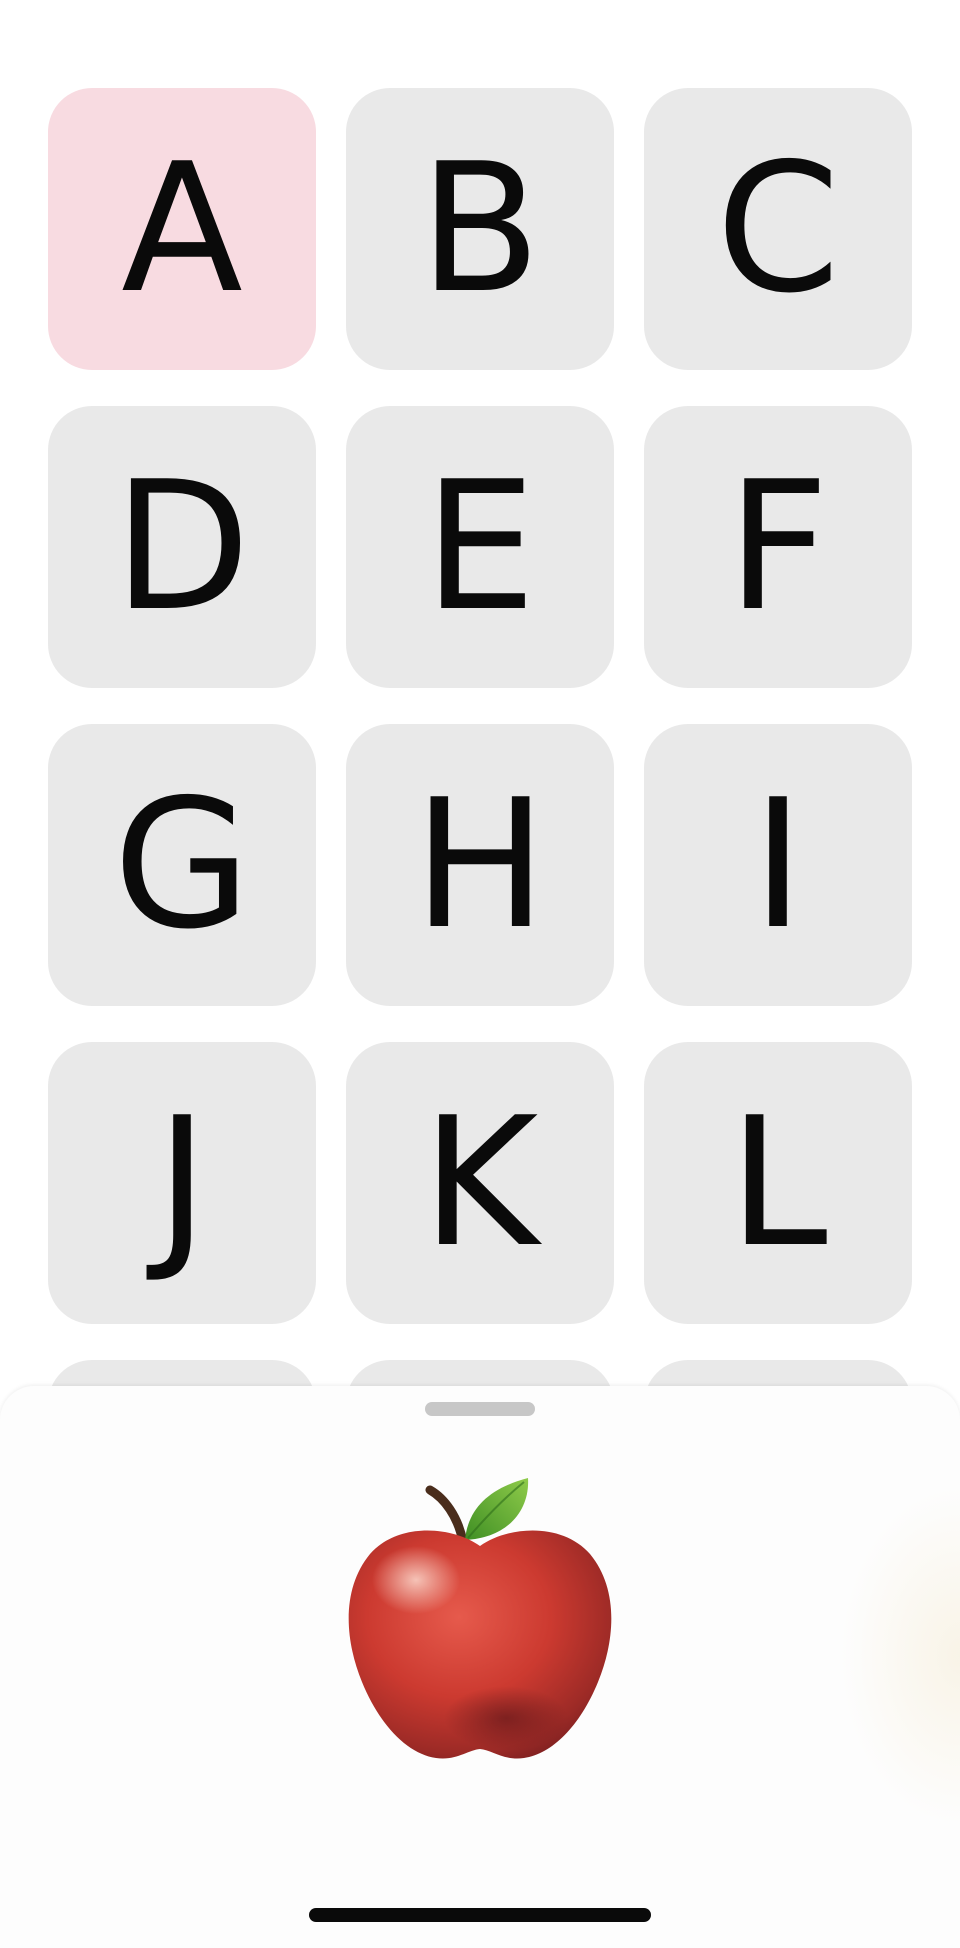  I want to click on letter-label: J, so click(182, 1182).